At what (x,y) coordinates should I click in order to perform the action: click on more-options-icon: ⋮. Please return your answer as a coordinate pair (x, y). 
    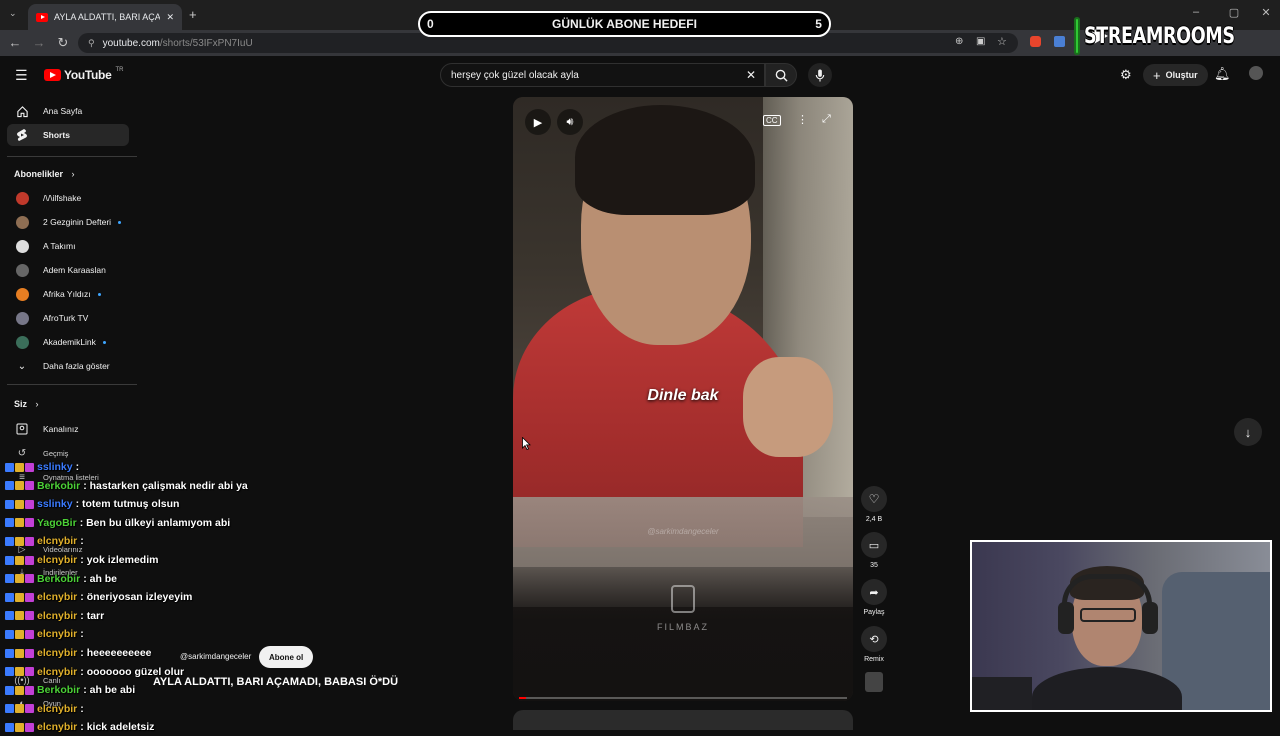
    Looking at the image, I should click on (802, 119).